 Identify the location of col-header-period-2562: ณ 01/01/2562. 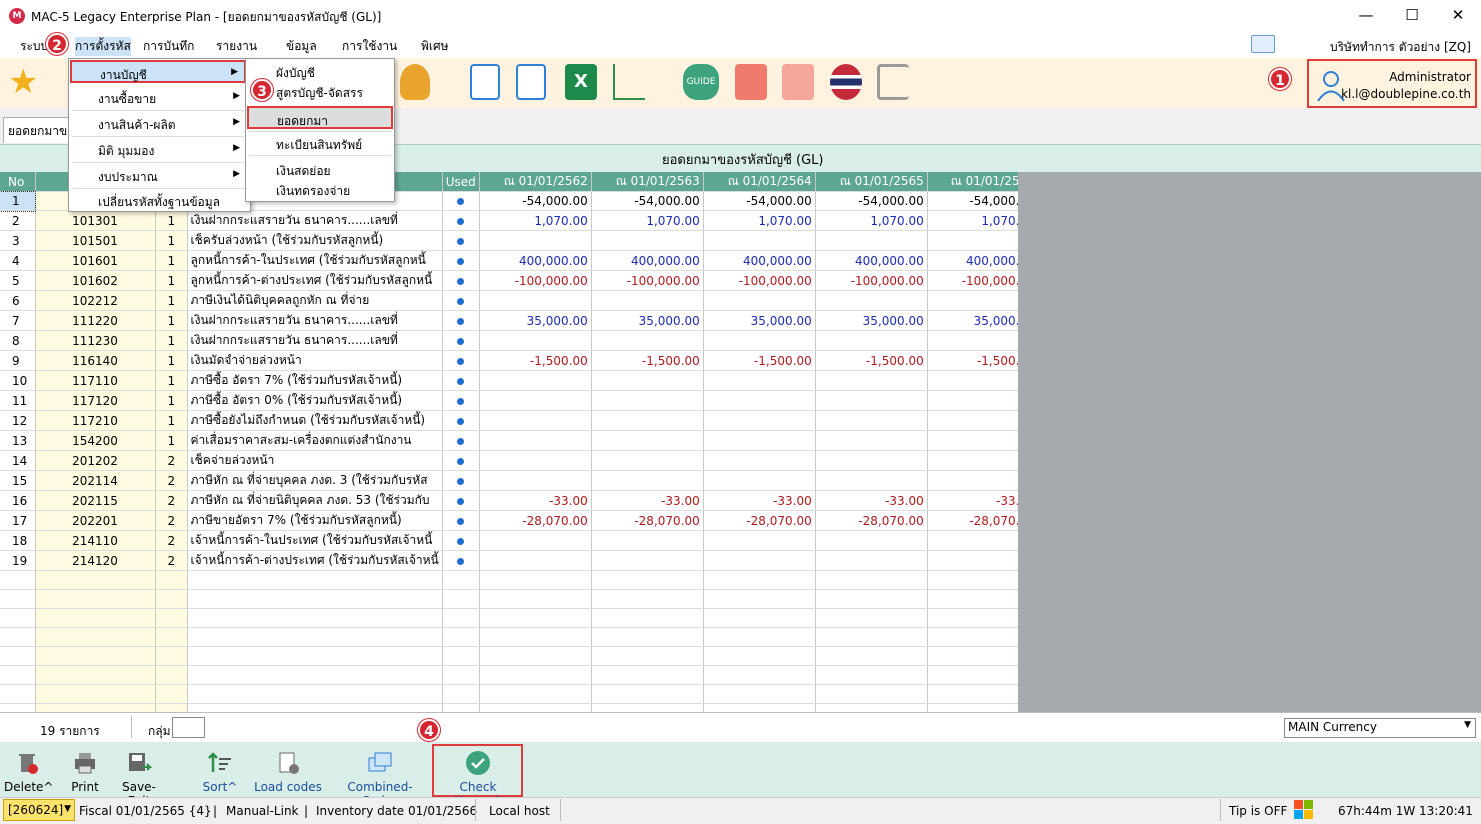
(535, 182).